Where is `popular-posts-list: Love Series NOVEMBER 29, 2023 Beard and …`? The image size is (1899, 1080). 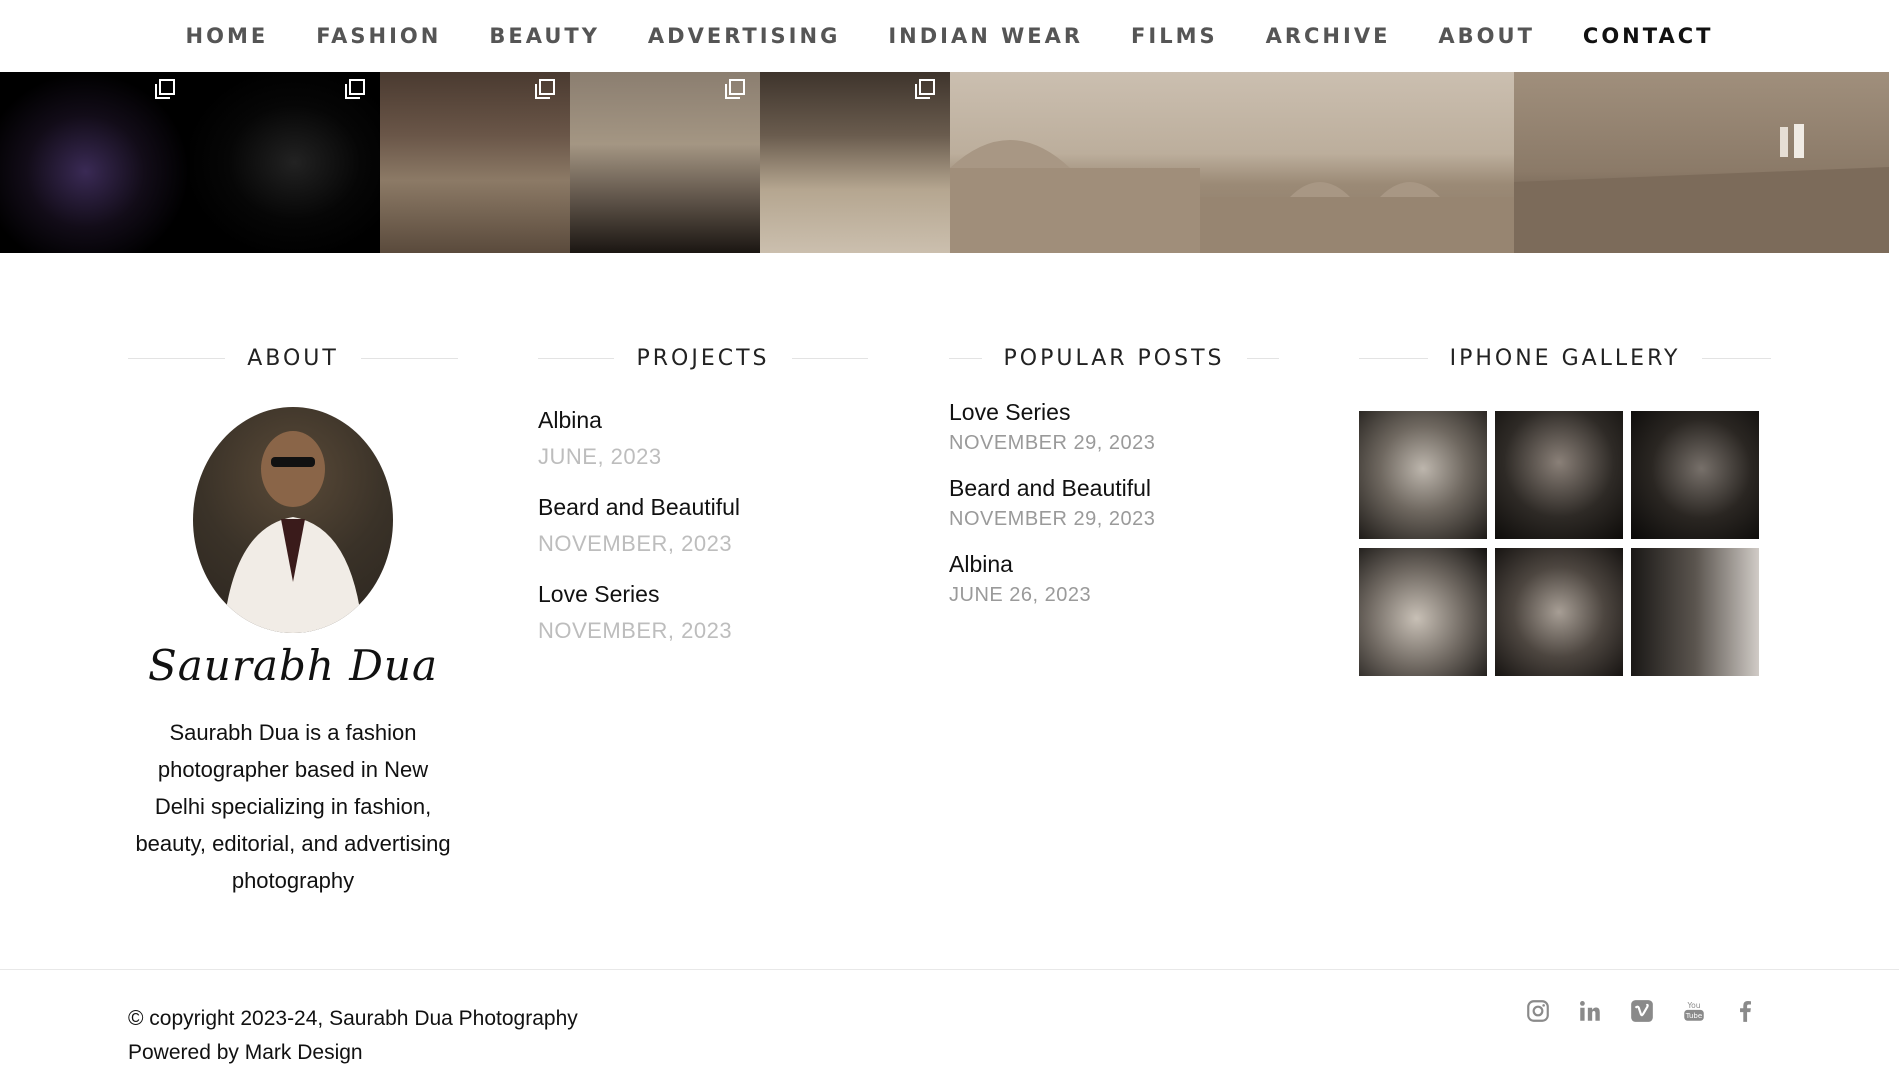 popular-posts-list: Love Series NOVEMBER 29, 2023 Beard and … is located at coordinates (1114, 503).